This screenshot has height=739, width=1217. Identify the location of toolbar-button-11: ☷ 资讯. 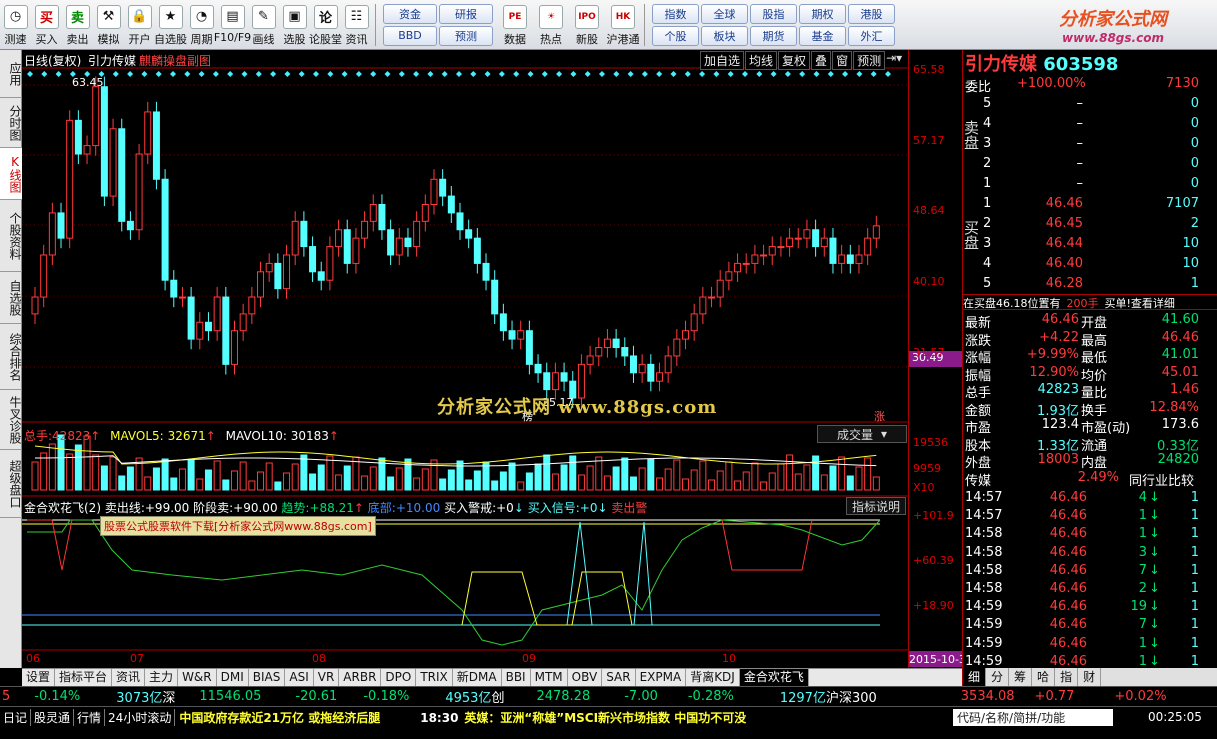
(356, 25).